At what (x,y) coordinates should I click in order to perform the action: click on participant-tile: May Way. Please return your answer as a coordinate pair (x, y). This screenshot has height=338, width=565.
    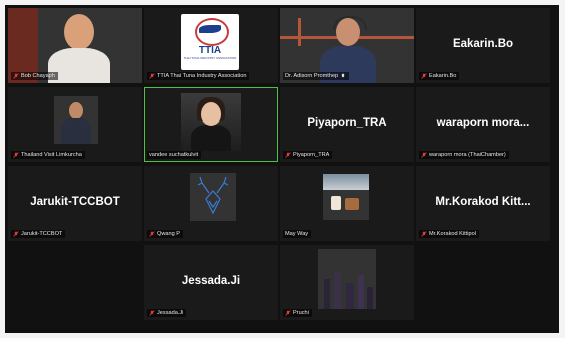
    Looking at the image, I should click on (347, 203).